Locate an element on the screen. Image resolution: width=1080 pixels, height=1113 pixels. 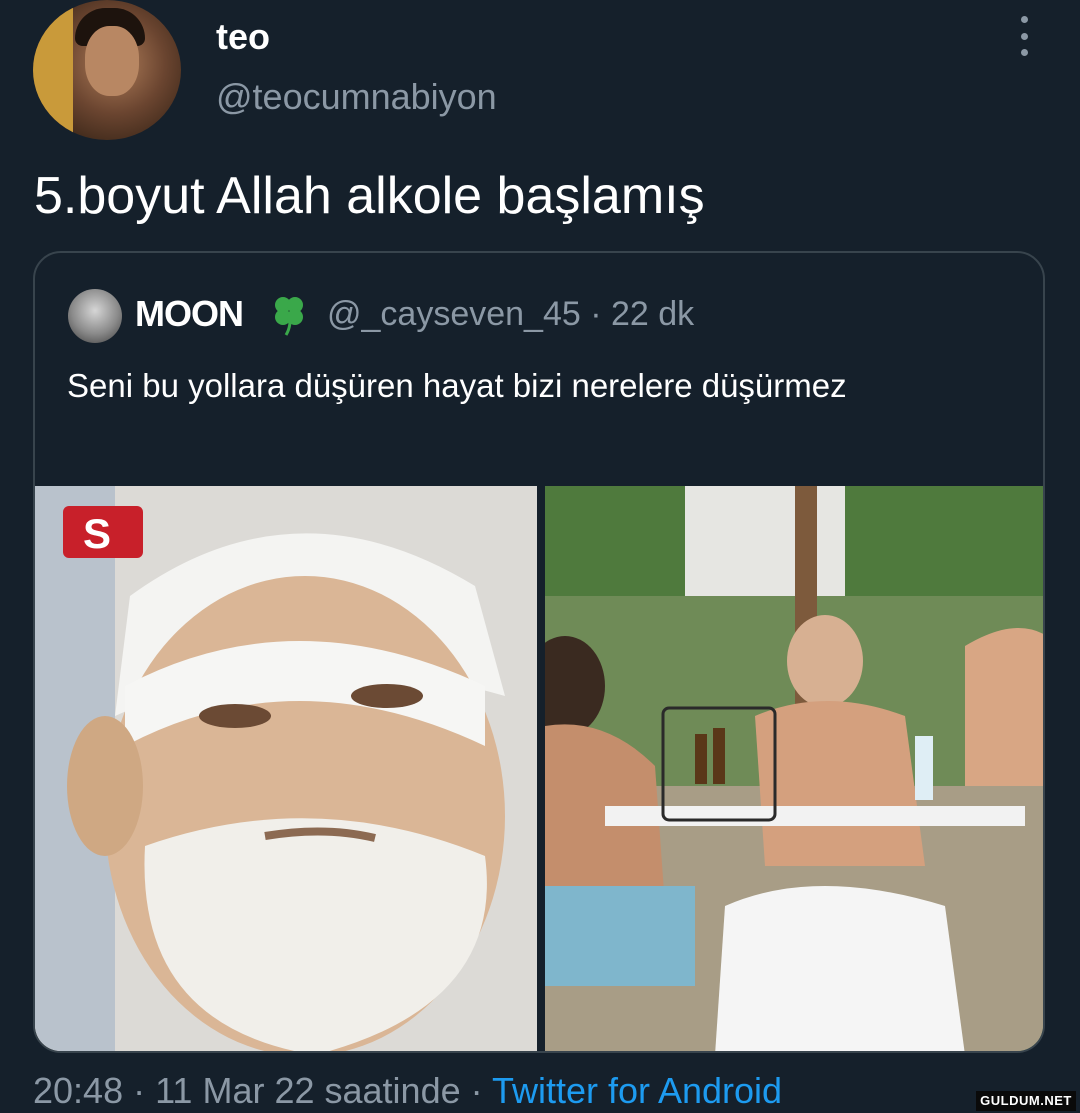
quoted-author-name: MOON is located at coordinates (189, 313).